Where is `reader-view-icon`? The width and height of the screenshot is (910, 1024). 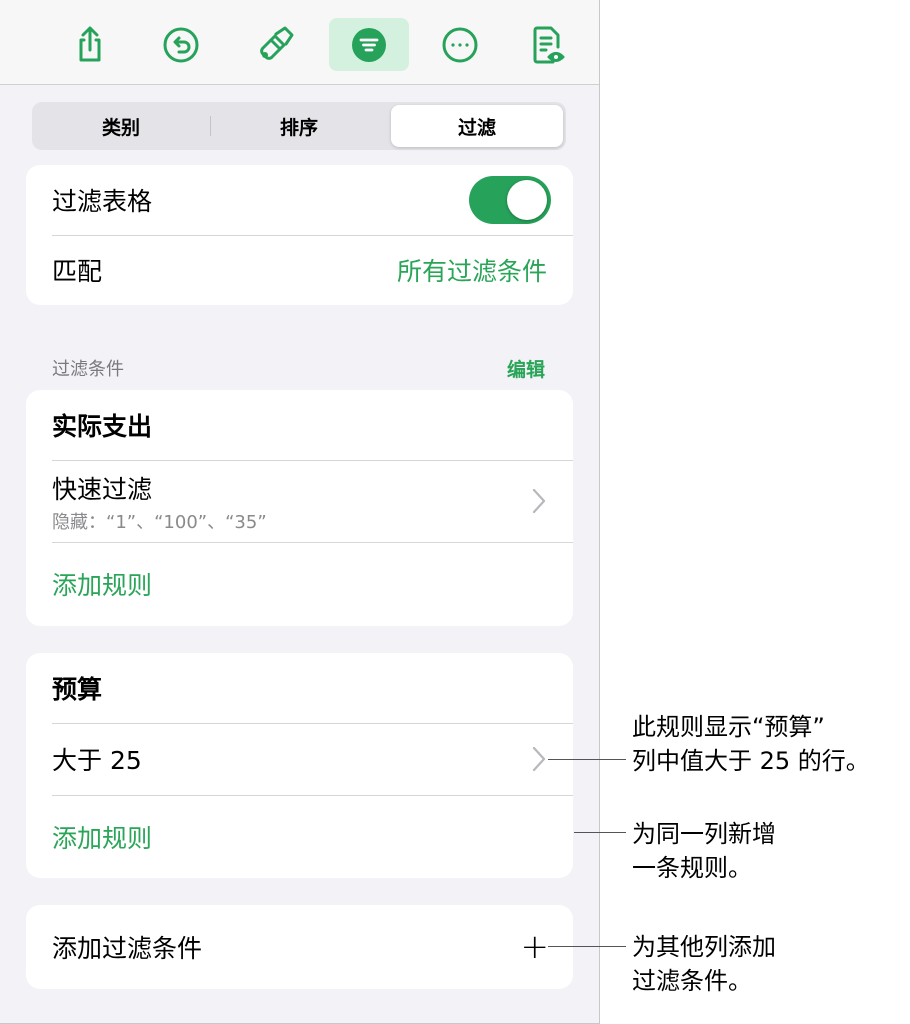 reader-view-icon is located at coordinates (549, 44).